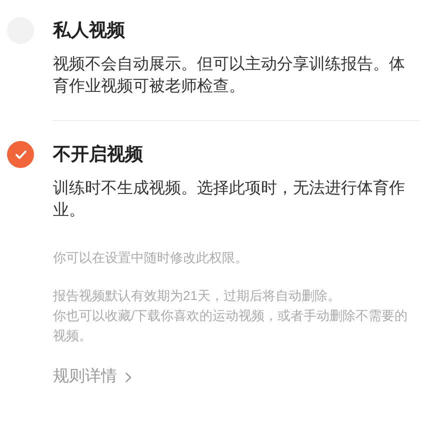  I want to click on option-title: 不开启视频, so click(98, 154).